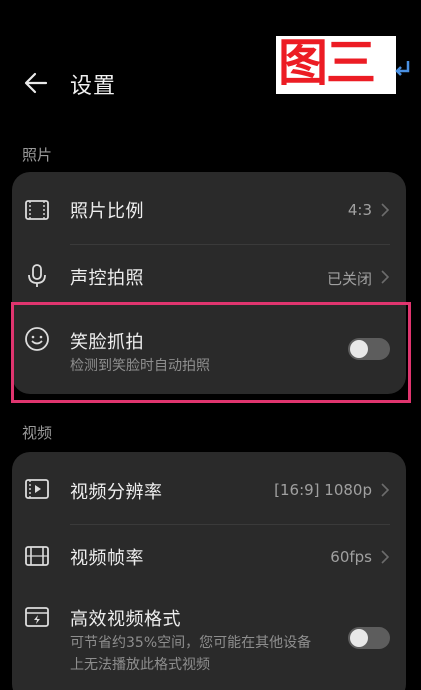  What do you see at coordinates (37, 617) in the screenshot?
I see `video-format-icon` at bounding box center [37, 617].